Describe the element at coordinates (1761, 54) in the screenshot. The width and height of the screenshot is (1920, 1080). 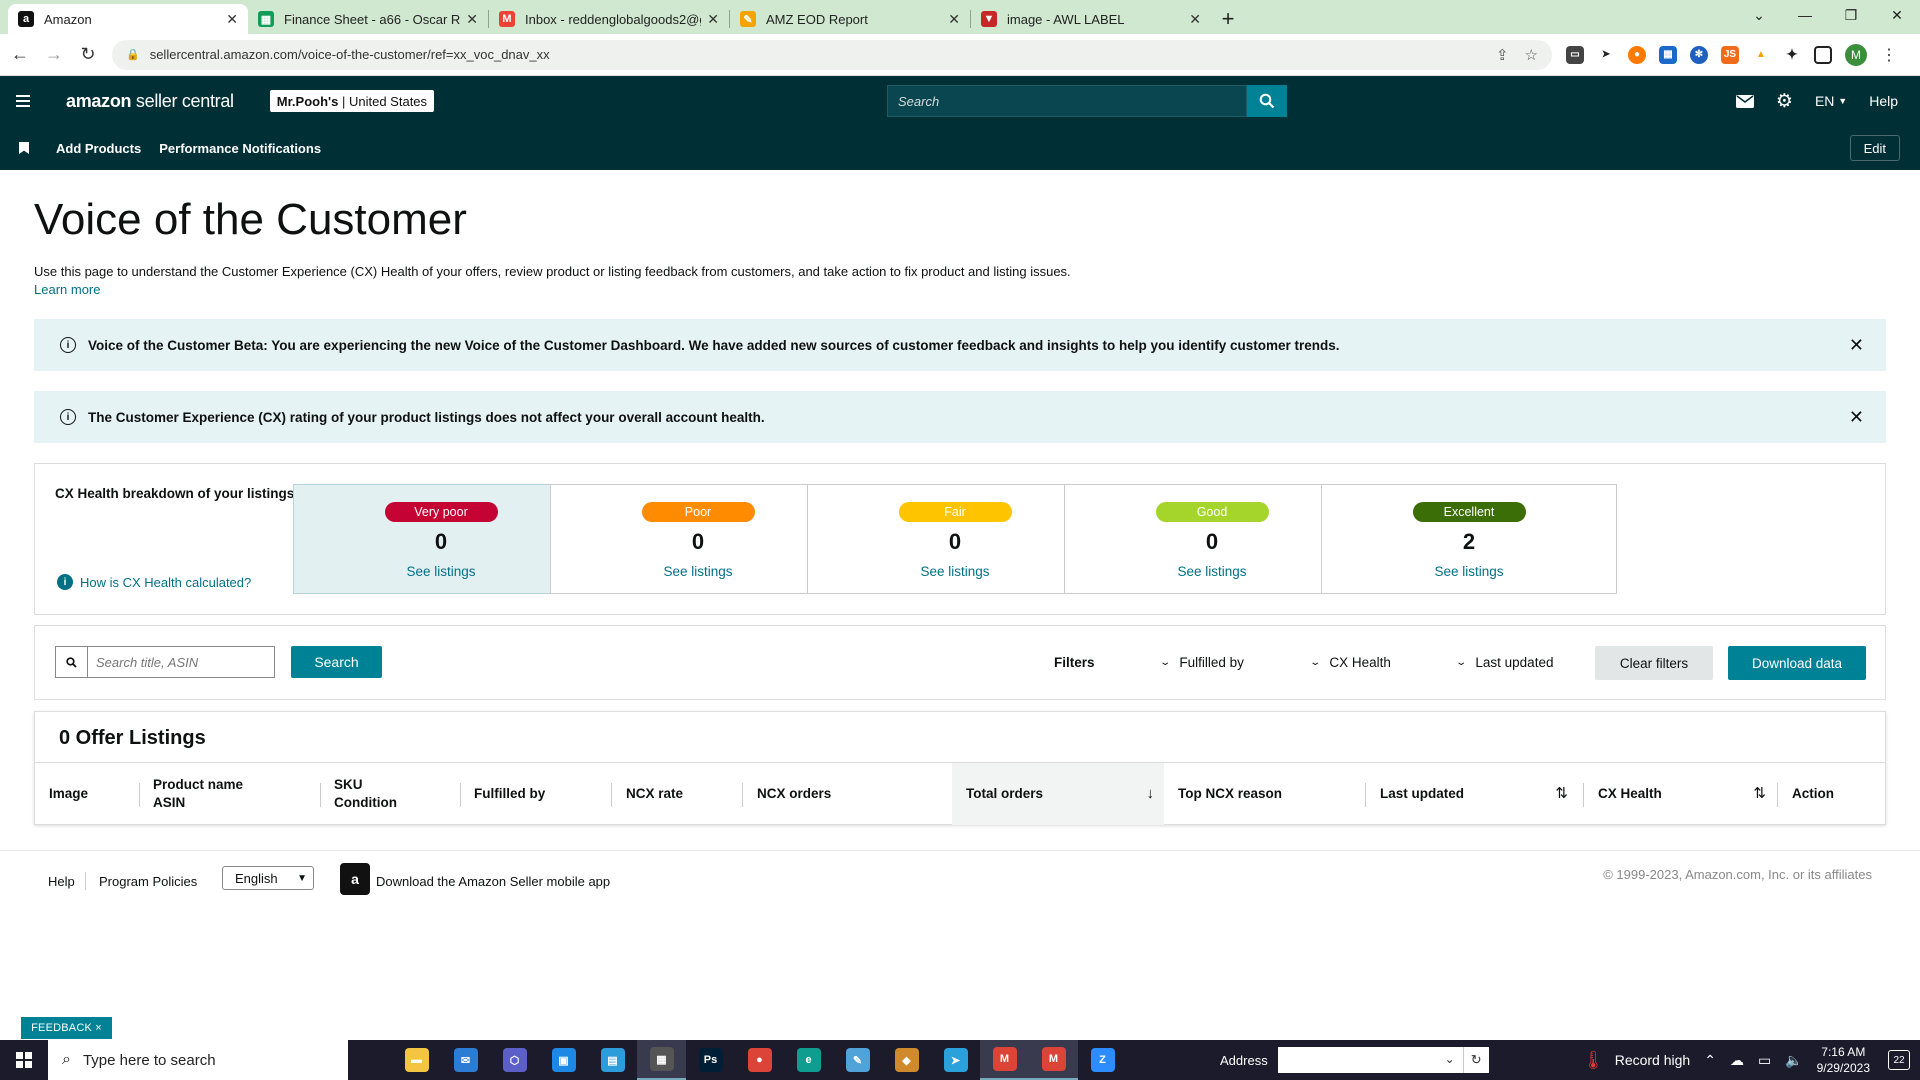
I see `extension-triangle-icon: ▲` at that location.